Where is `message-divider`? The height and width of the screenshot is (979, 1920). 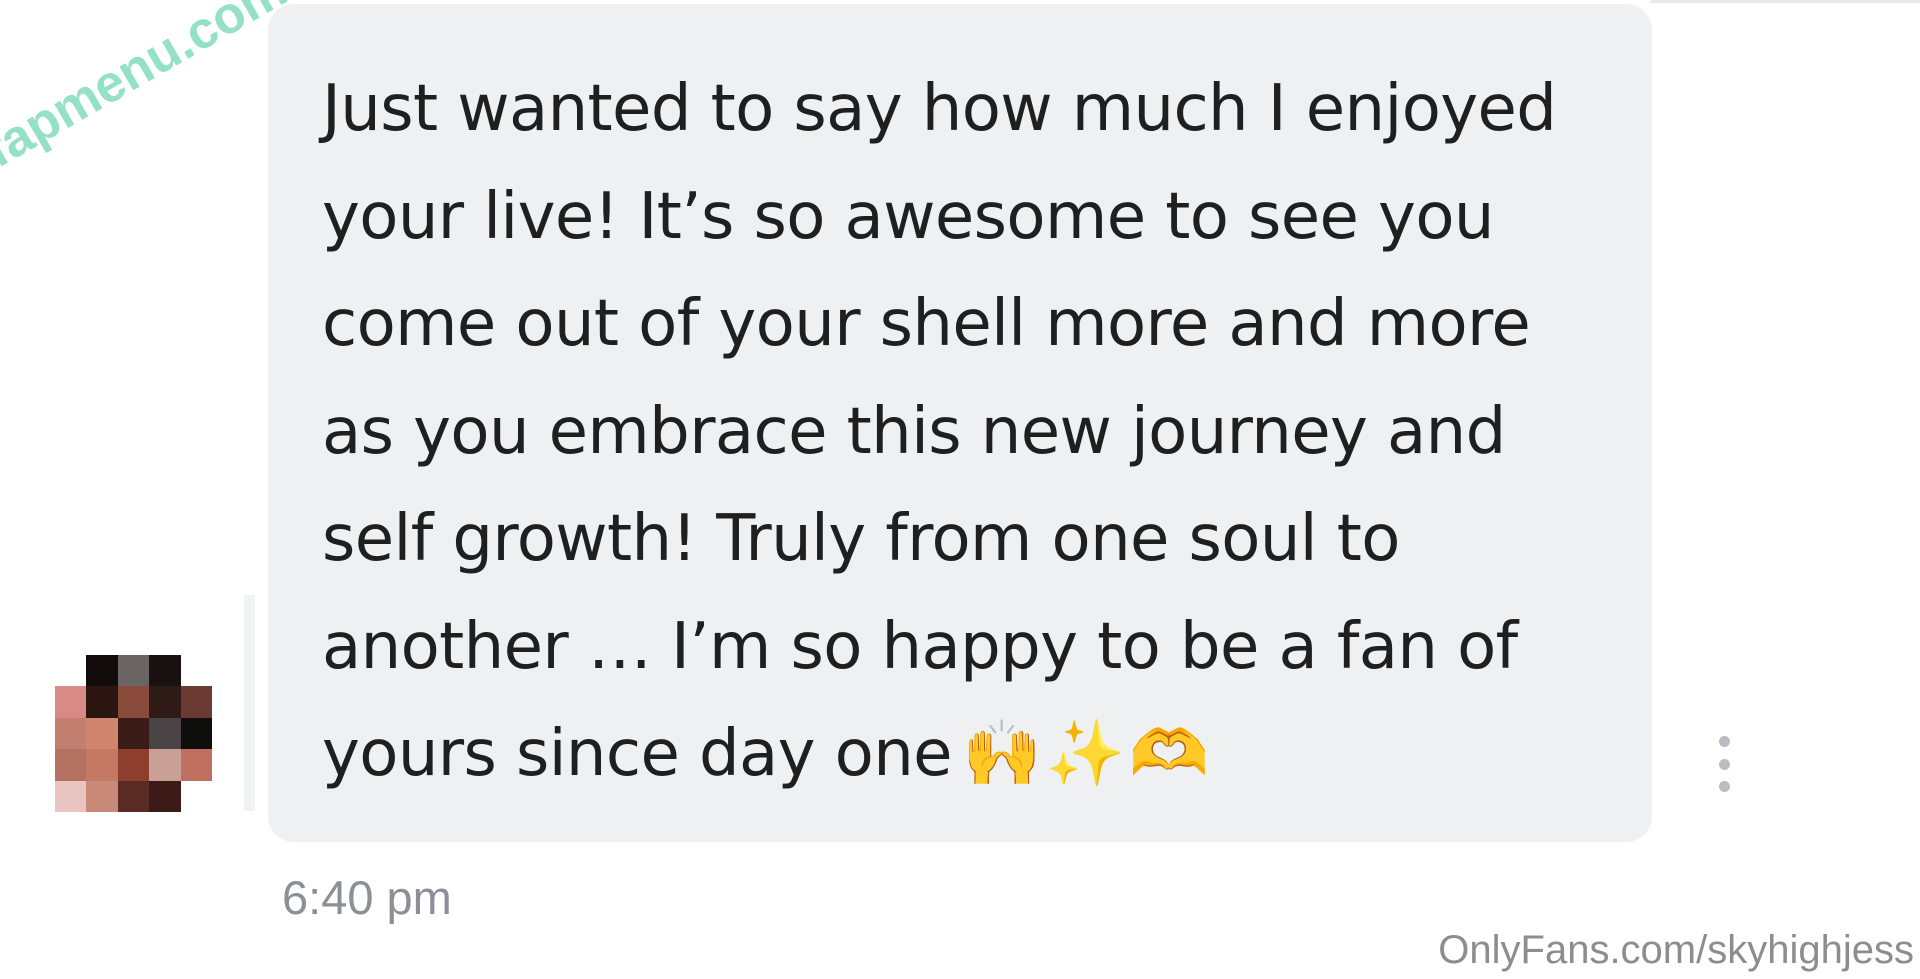 message-divider is located at coordinates (249, 703).